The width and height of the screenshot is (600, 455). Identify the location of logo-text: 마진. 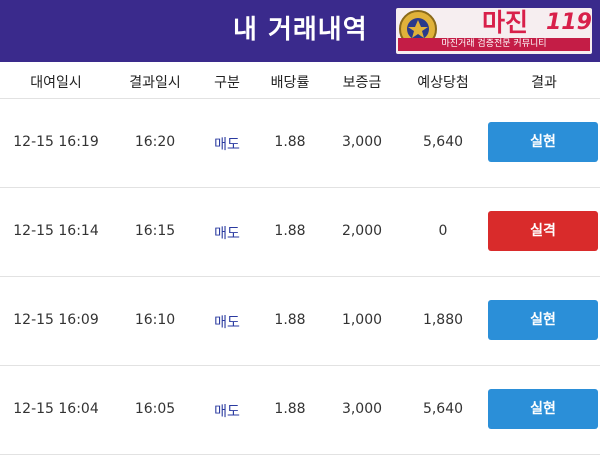
(505, 22).